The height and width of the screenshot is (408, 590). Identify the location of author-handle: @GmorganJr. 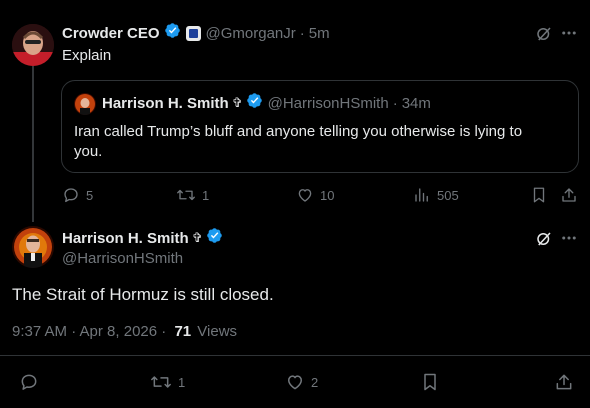
(251, 33).